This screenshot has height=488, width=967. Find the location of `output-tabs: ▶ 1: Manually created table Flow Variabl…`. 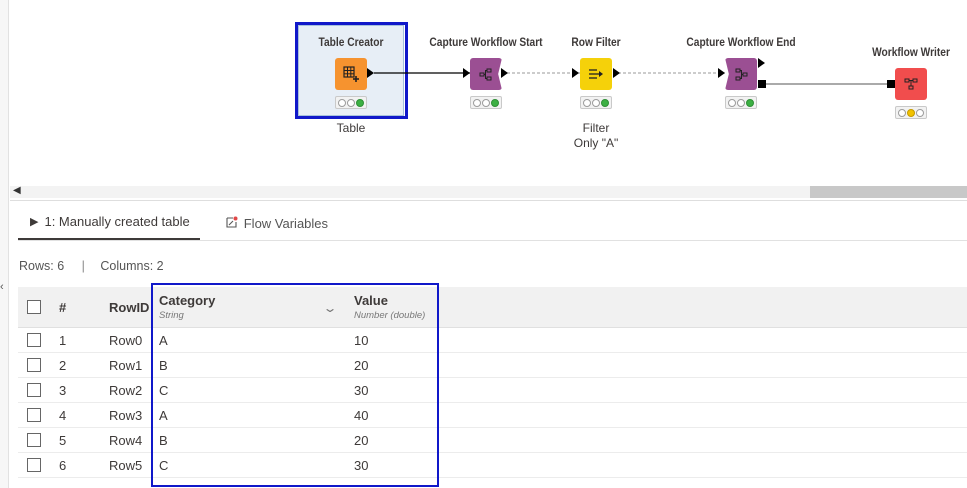

output-tabs: ▶ 1: Manually created table Flow Variabl… is located at coordinates (178, 223).